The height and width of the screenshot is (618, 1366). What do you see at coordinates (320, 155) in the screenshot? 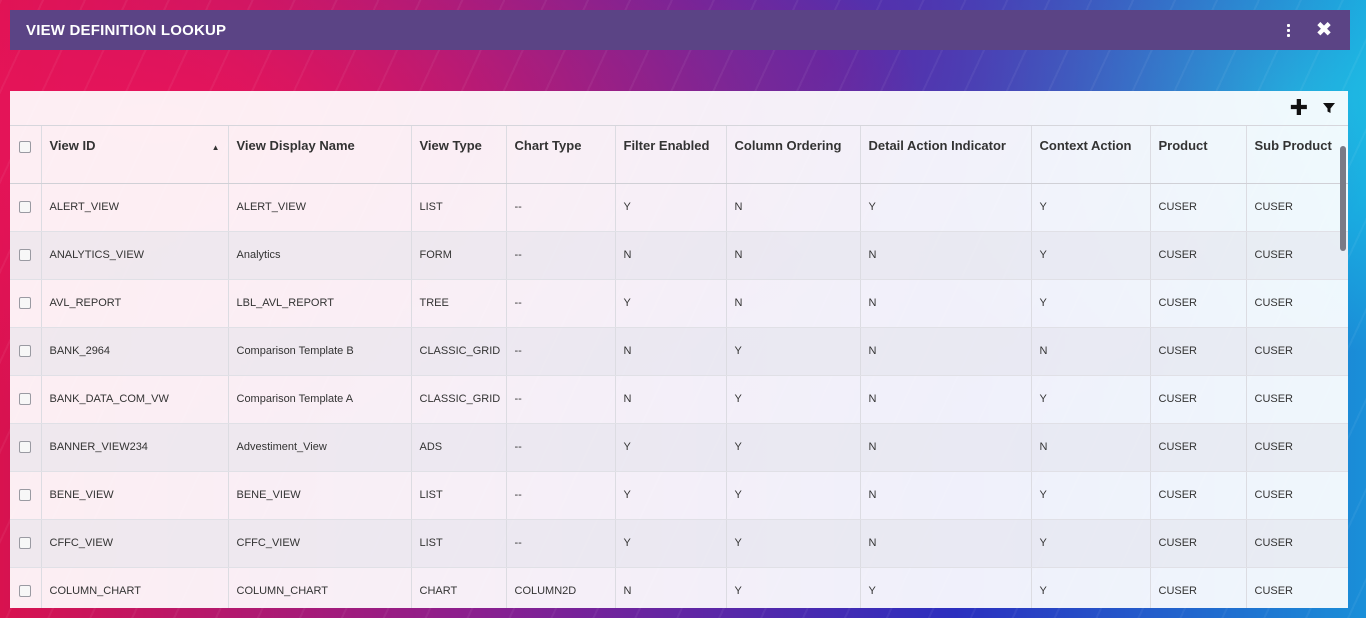
I see `column-header-view-display-name: View Display Name` at bounding box center [320, 155].